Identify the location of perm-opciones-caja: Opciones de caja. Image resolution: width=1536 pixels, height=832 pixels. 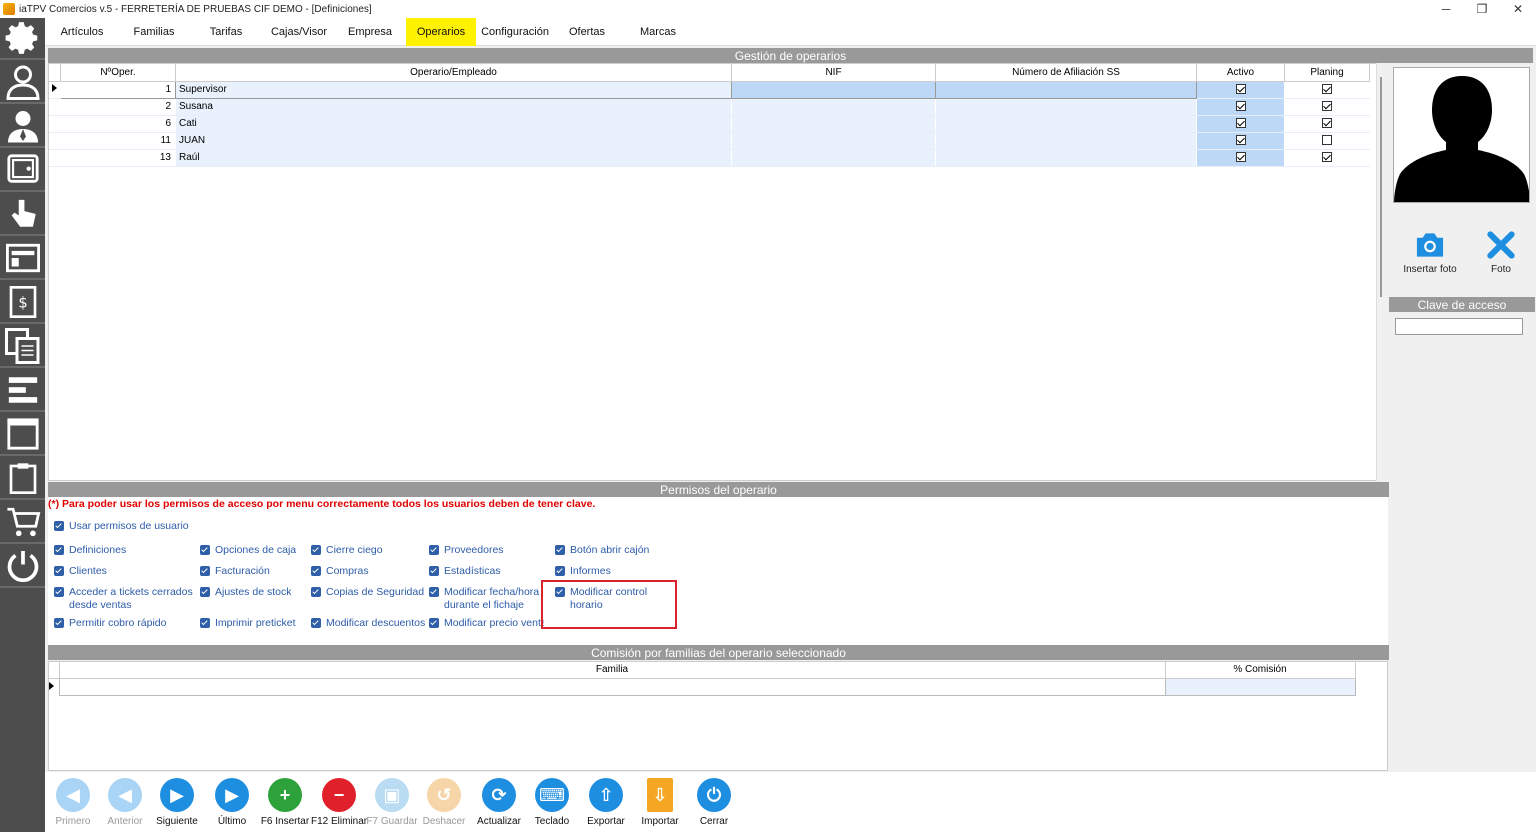
(248, 550).